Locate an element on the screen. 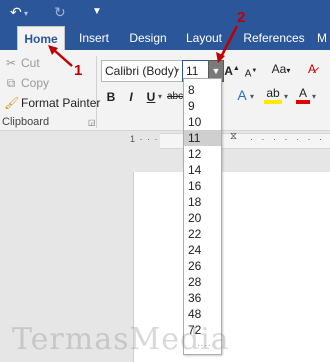 Image resolution: width=330 pixels, height=362 pixels. annotation-label-2: 2 is located at coordinates (241, 17).